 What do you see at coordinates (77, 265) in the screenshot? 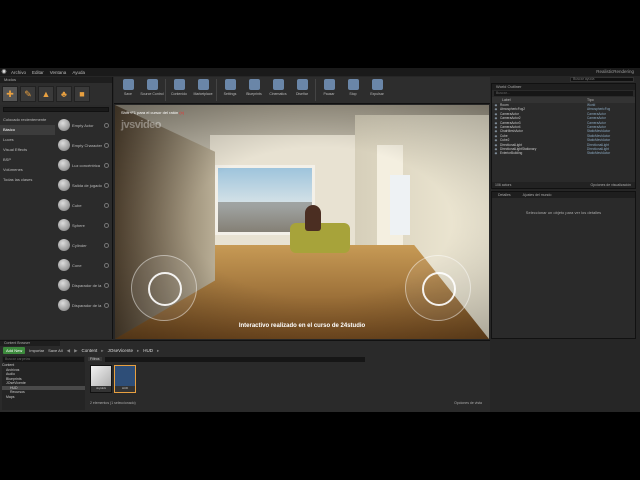
I see `actor-label: Cone` at bounding box center [77, 265].